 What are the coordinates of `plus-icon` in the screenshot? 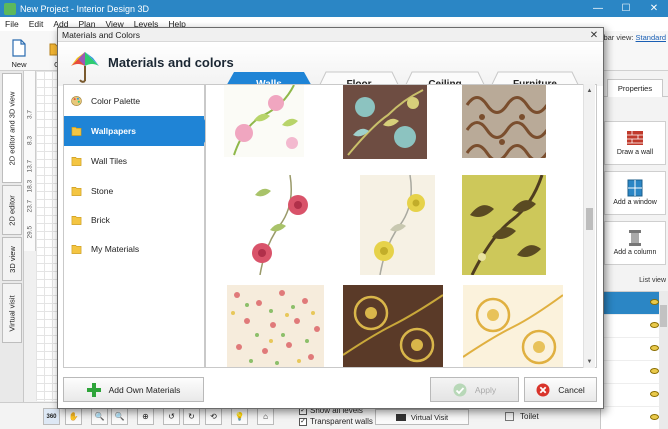 It's located at (93, 389).